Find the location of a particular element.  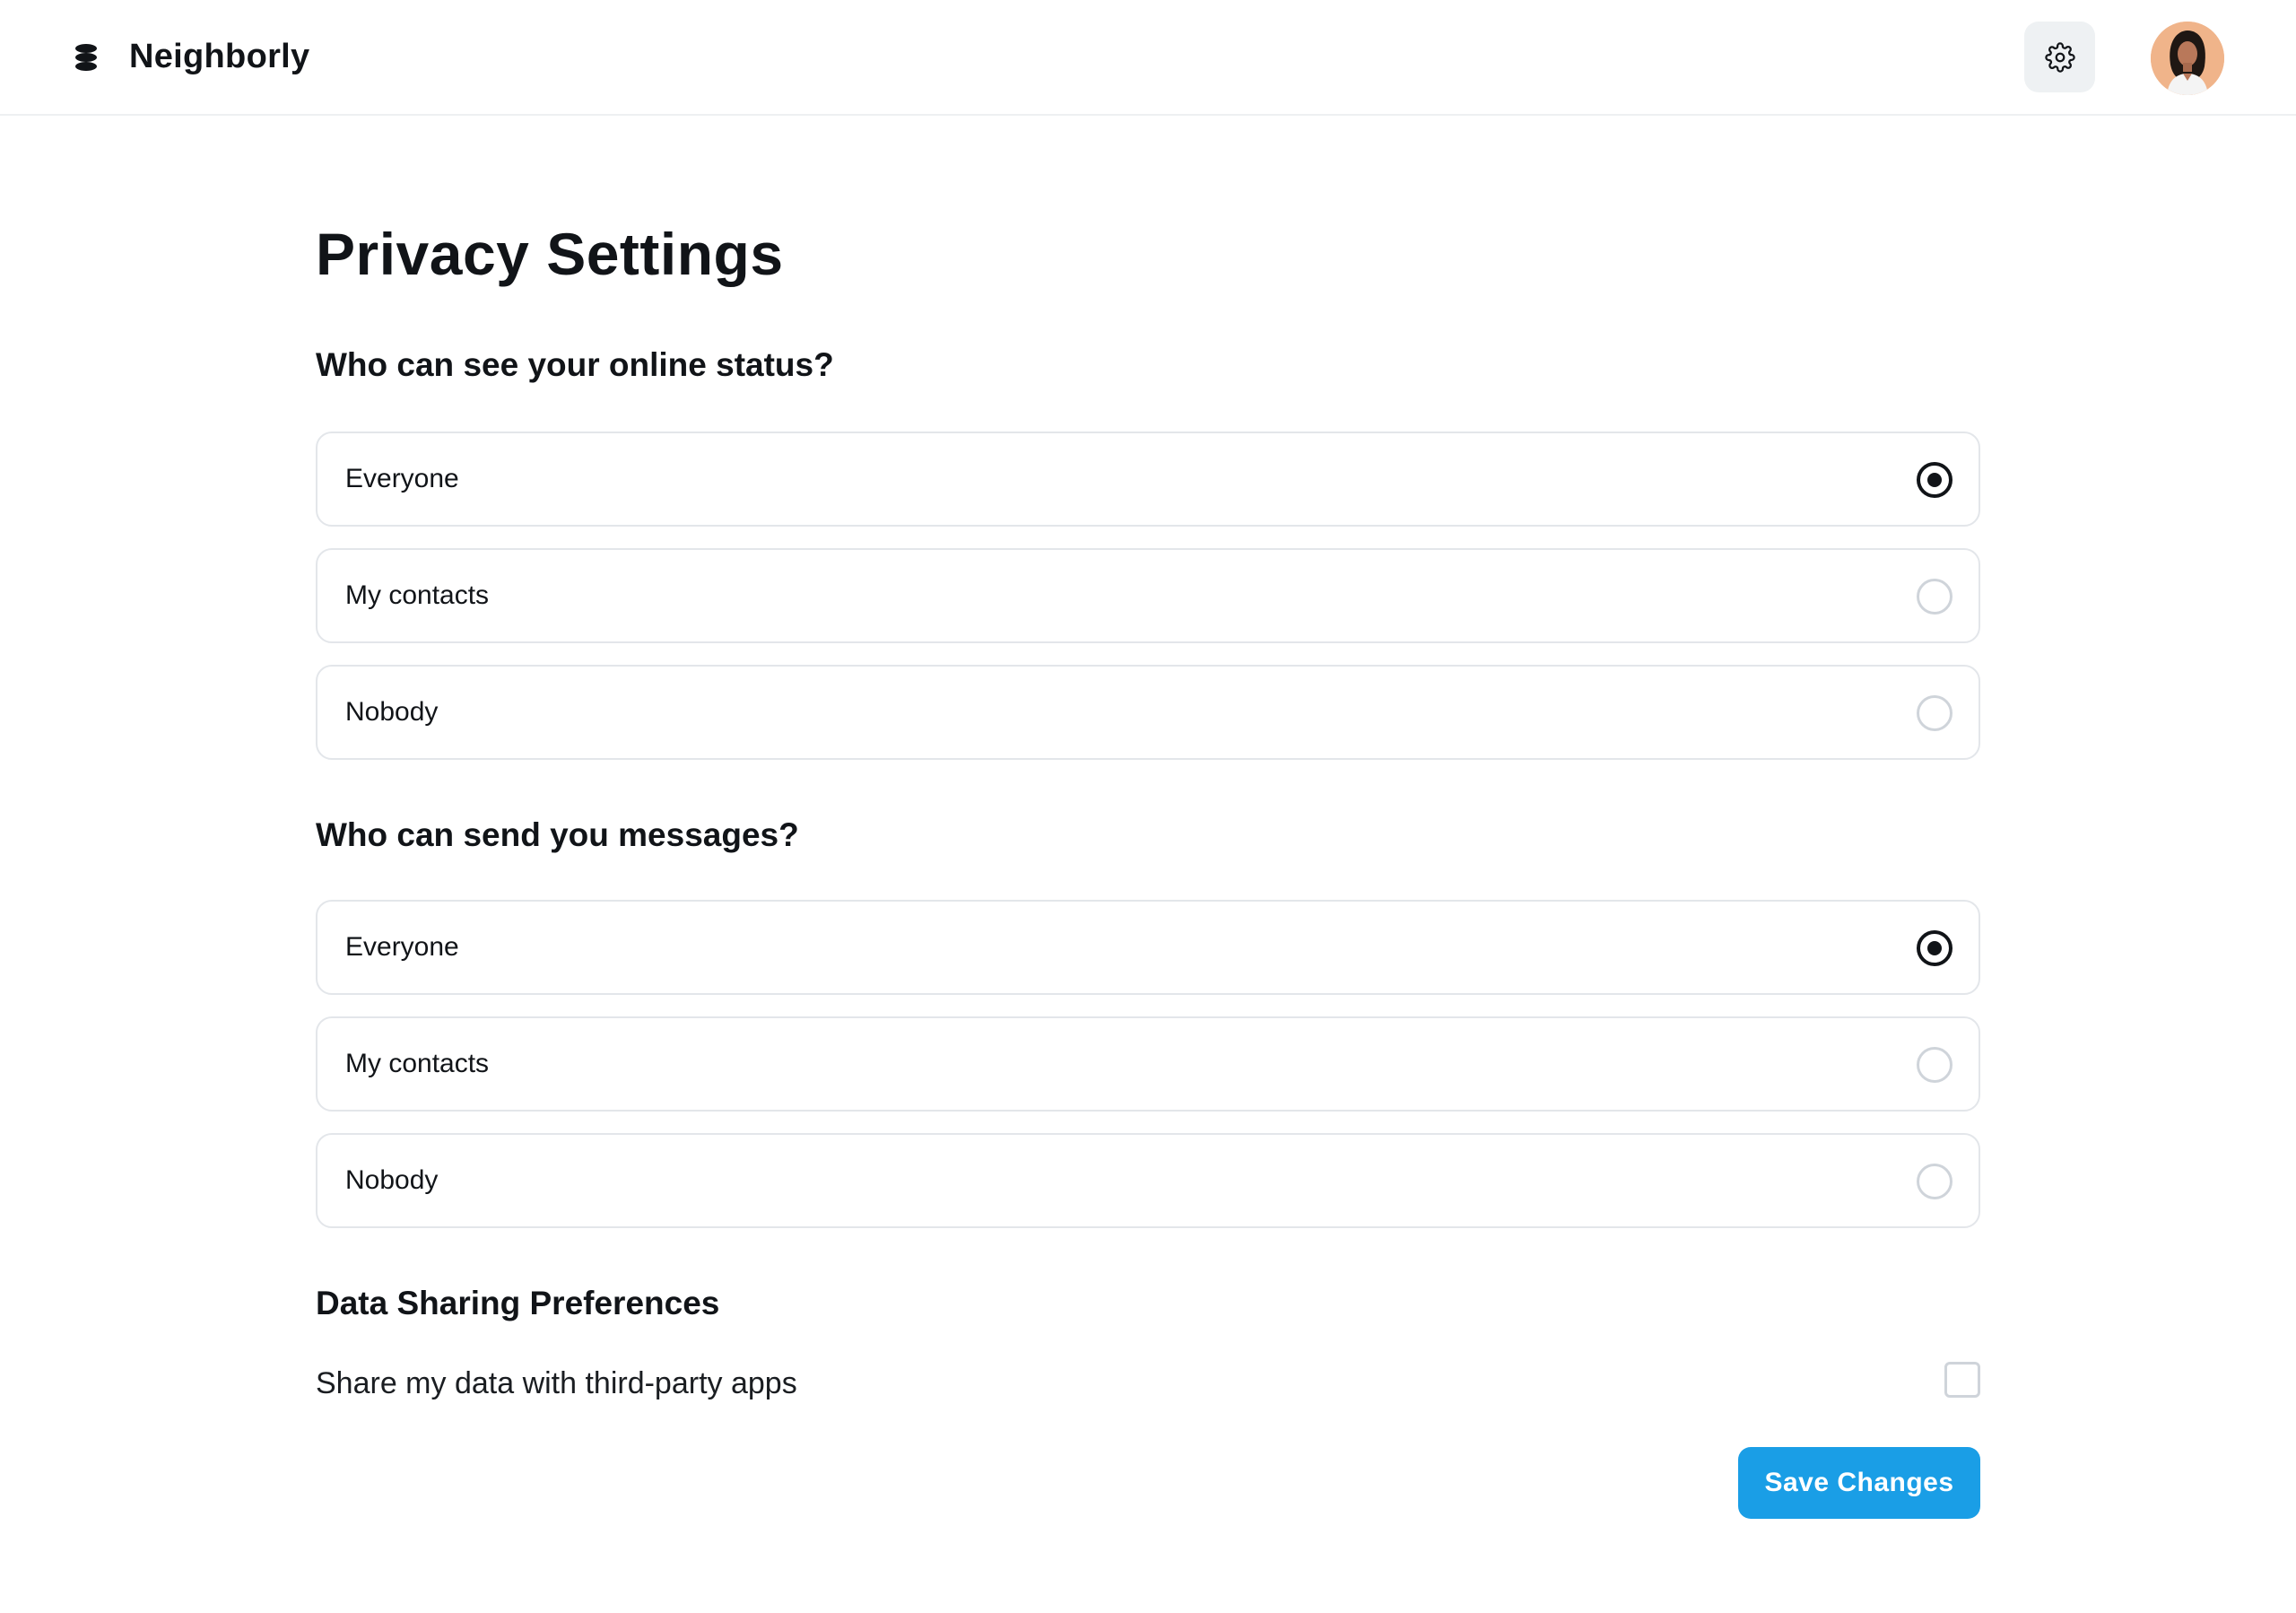

messages-option-nobody: Nobody is located at coordinates (1148, 1180).